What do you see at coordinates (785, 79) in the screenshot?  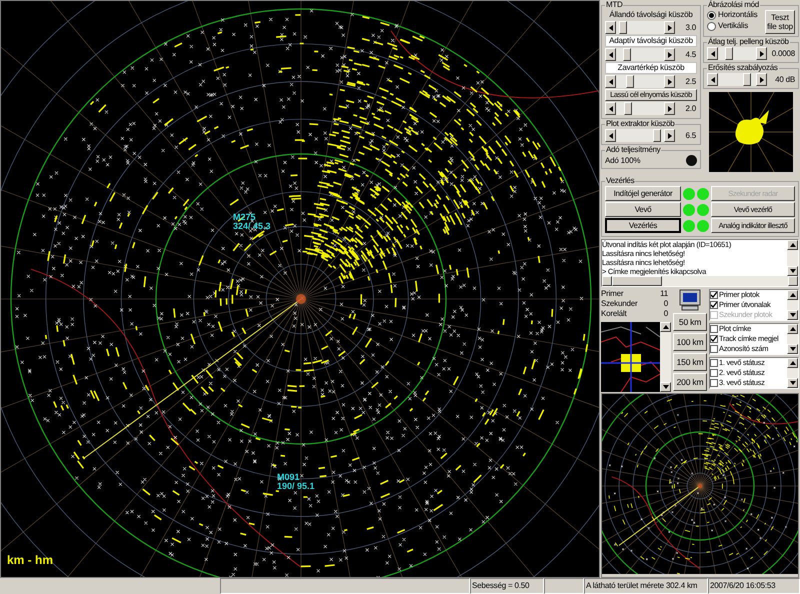 I see `slider-value: 40 dB` at bounding box center [785, 79].